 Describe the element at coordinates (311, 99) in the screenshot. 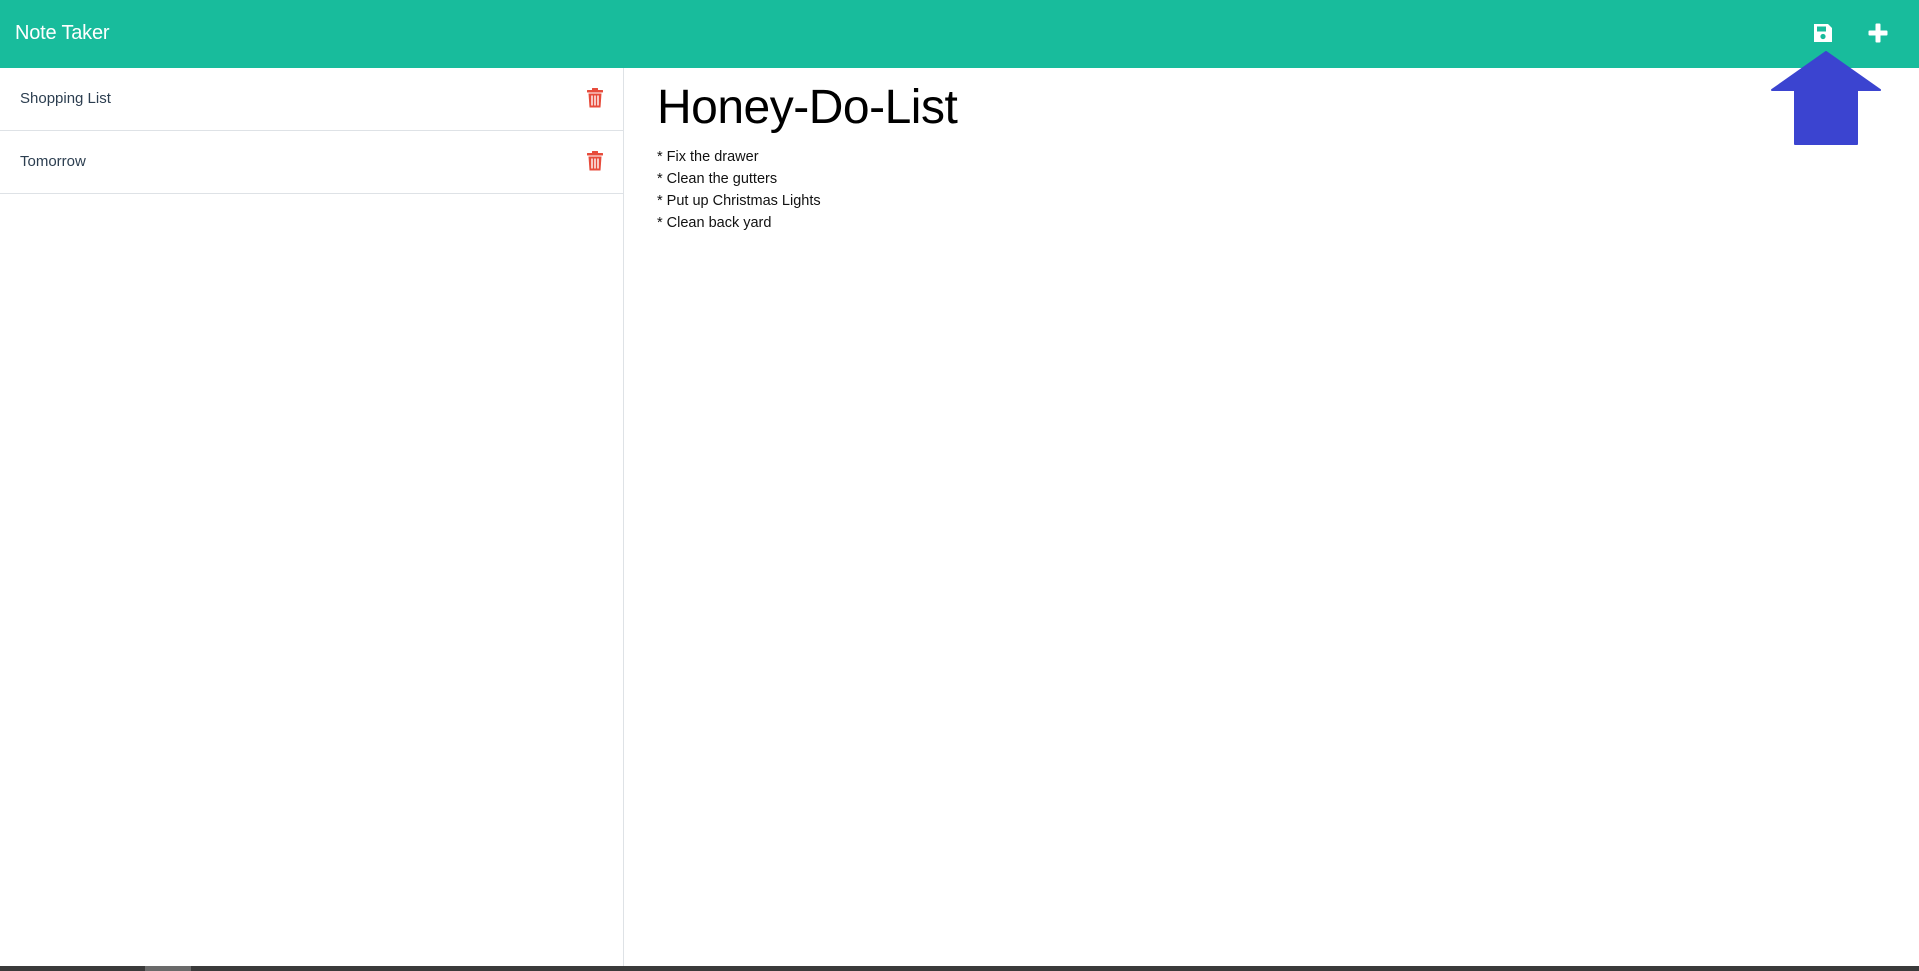

I see `note-list-item: Shopping List` at that location.